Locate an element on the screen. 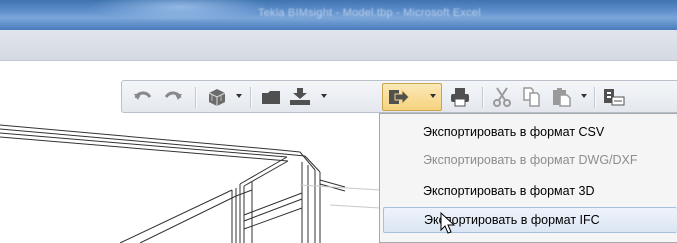  cut-icon is located at coordinates (502, 97).